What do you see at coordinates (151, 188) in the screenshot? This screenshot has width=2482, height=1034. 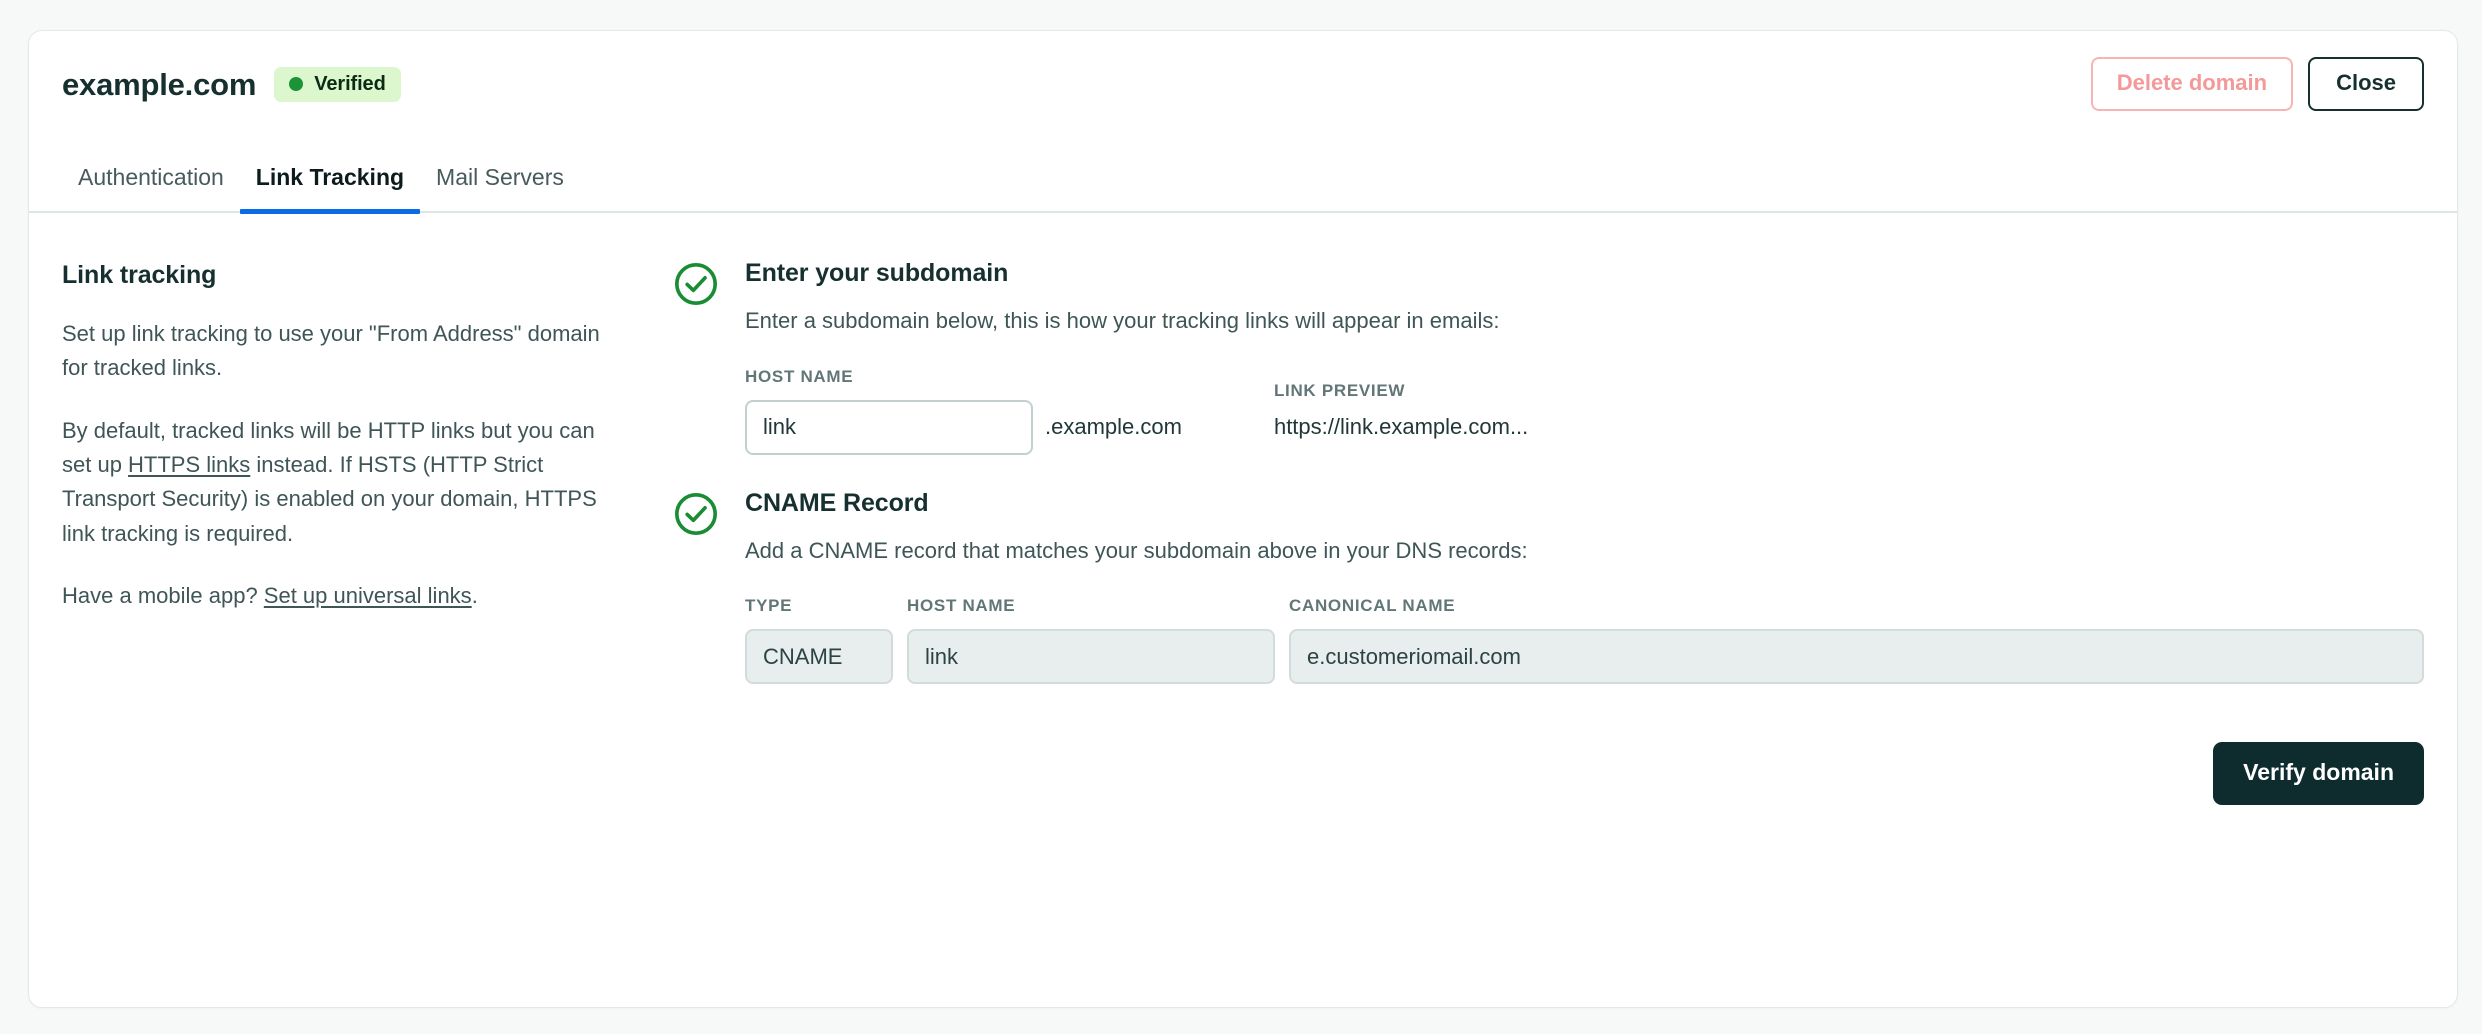 I see `tab-authentication: Authentication` at bounding box center [151, 188].